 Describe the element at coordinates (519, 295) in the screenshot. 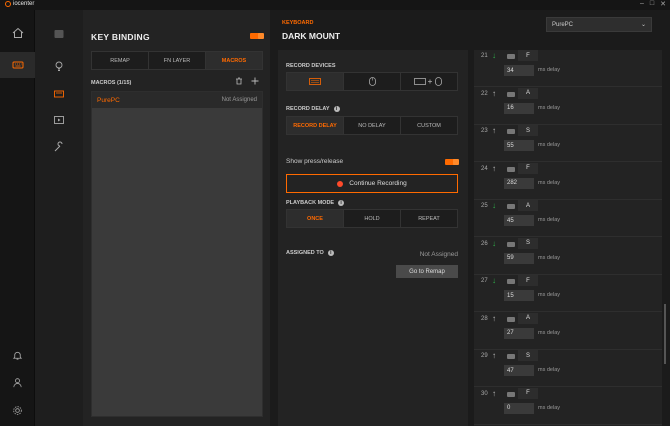

I see `delay-input: 15` at that location.